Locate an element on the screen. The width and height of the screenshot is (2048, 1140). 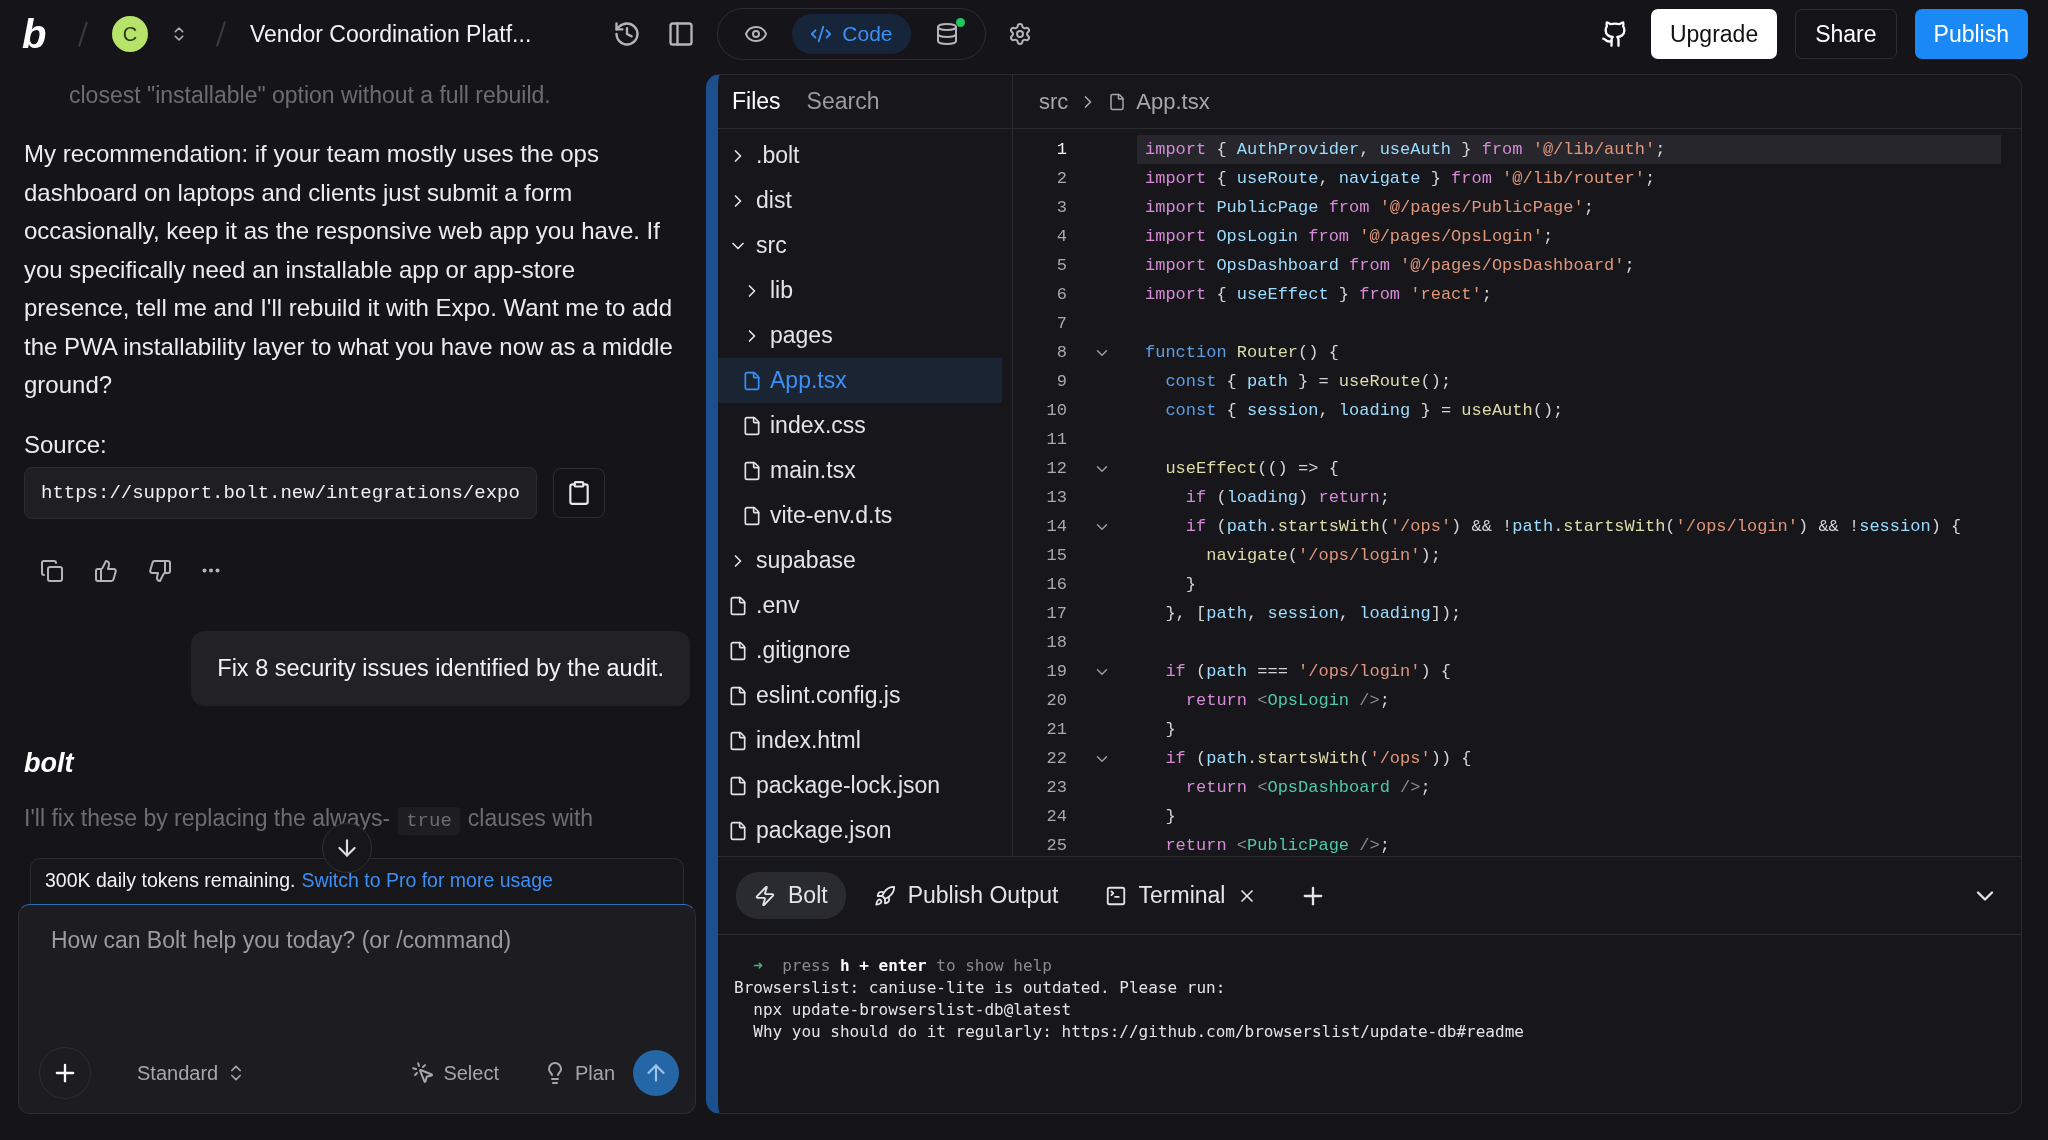
source-label: Source: is located at coordinates (66, 444).